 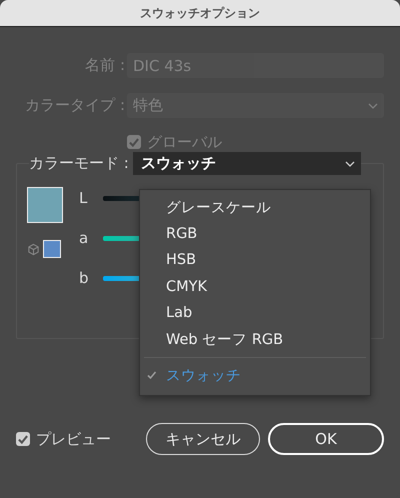 What do you see at coordinates (83, 198) in the screenshot?
I see `slider-label: L` at bounding box center [83, 198].